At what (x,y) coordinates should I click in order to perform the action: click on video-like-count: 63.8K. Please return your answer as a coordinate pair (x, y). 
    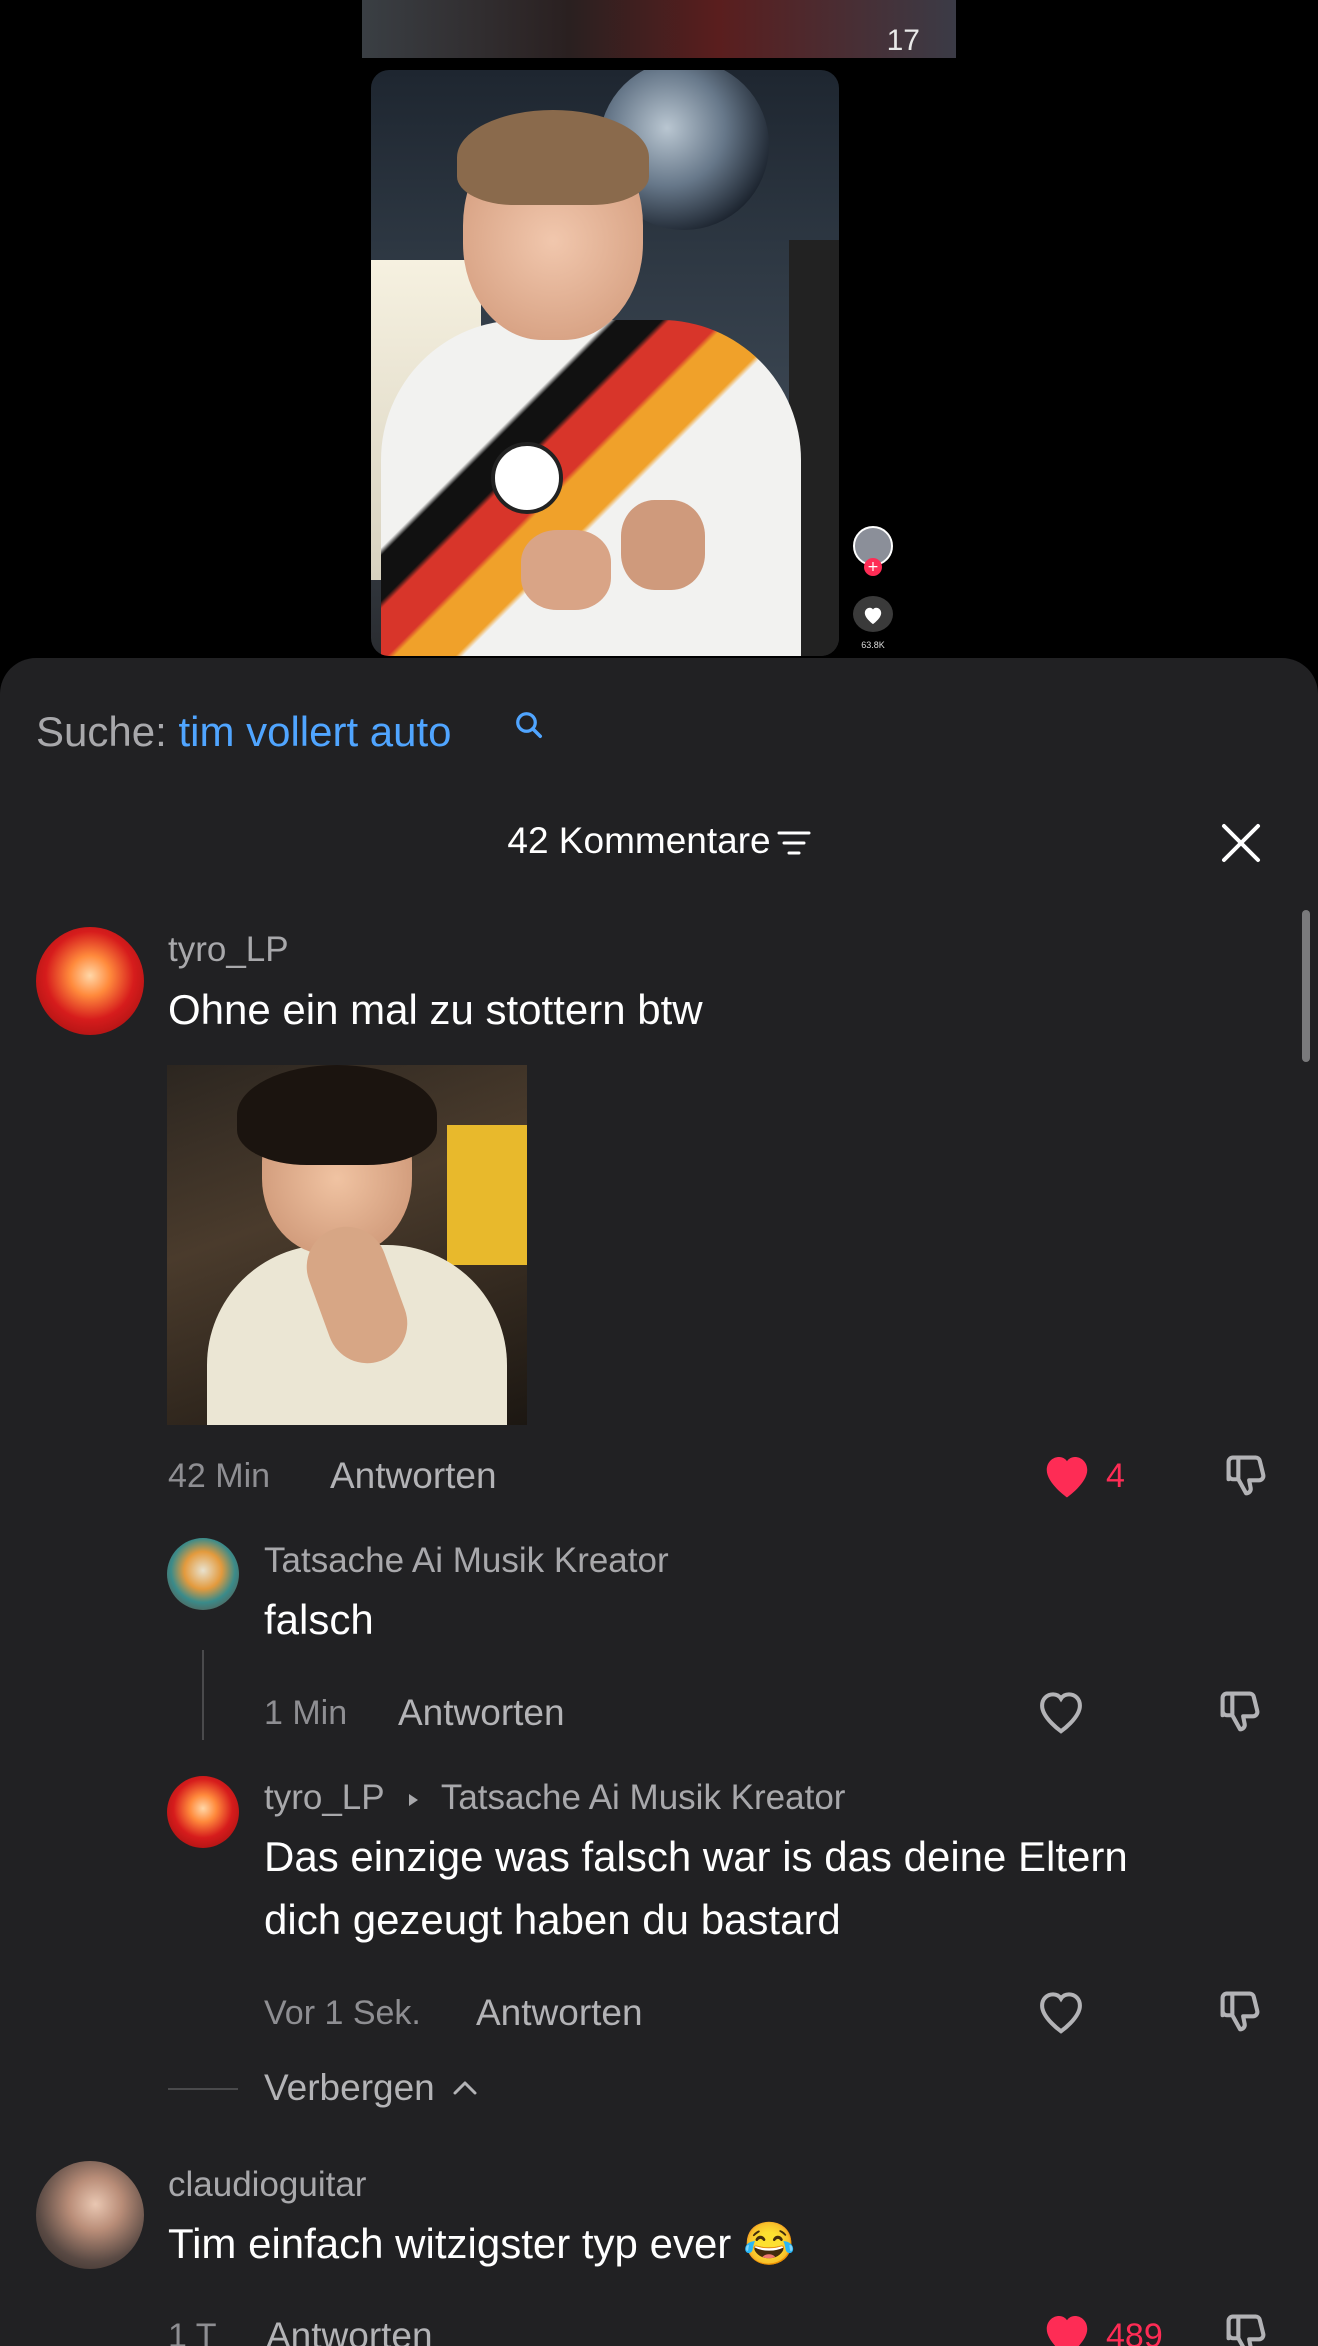
    Looking at the image, I should click on (873, 645).